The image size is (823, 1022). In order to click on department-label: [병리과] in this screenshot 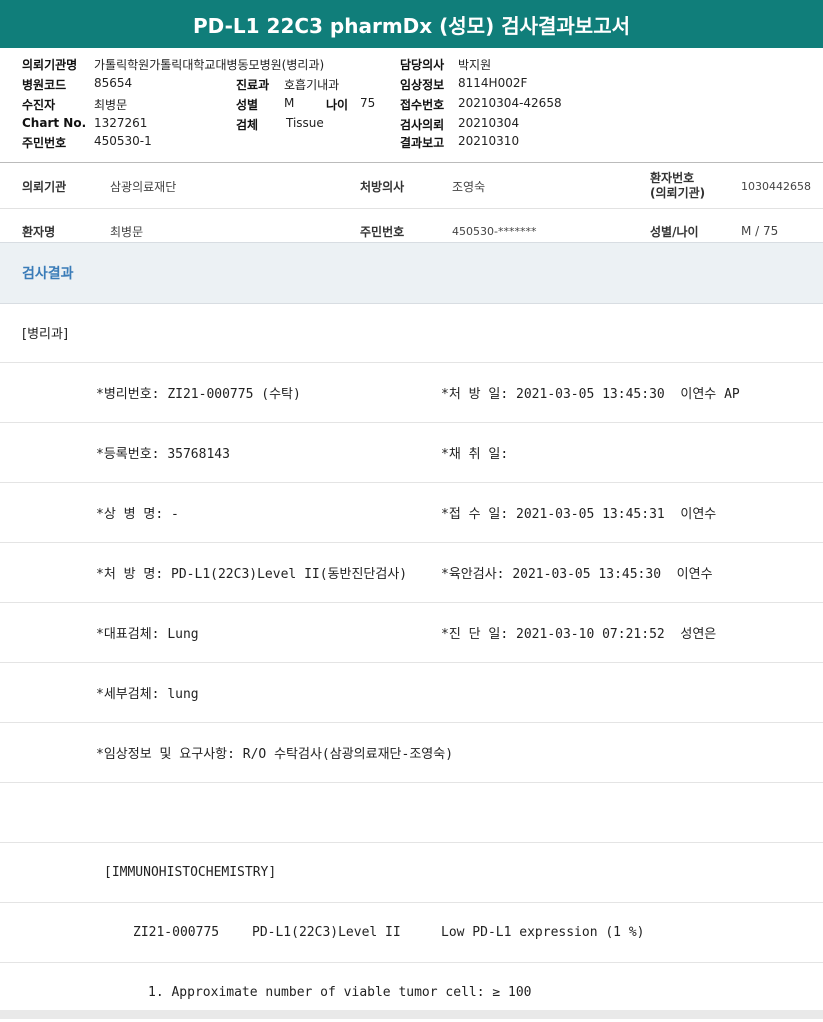, I will do `click(45, 334)`.